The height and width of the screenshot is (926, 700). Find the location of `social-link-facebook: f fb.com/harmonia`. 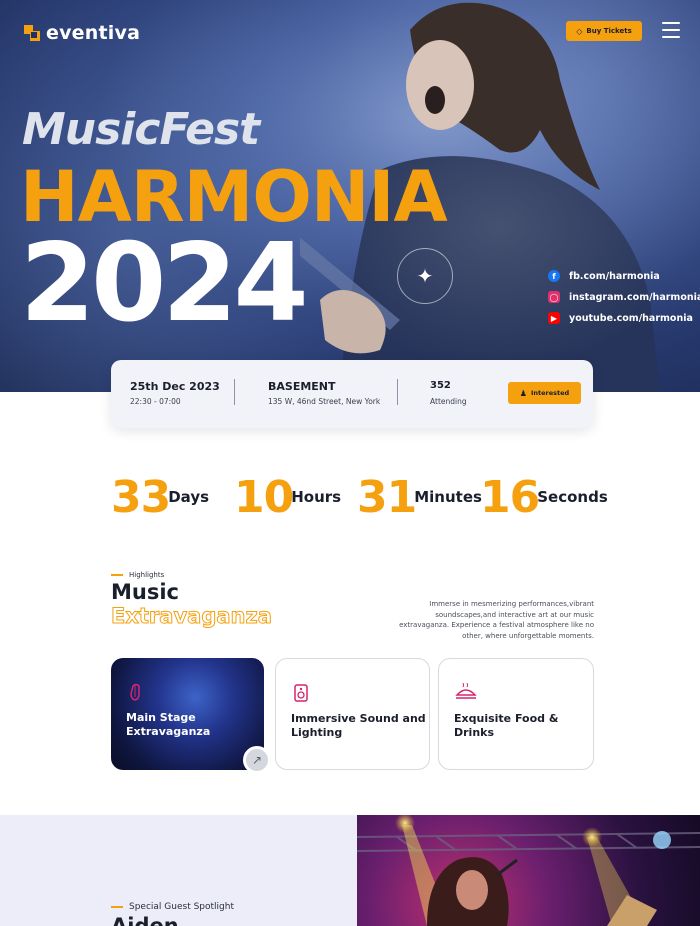

social-link-facebook: f fb.com/harmonia is located at coordinates (624, 276).